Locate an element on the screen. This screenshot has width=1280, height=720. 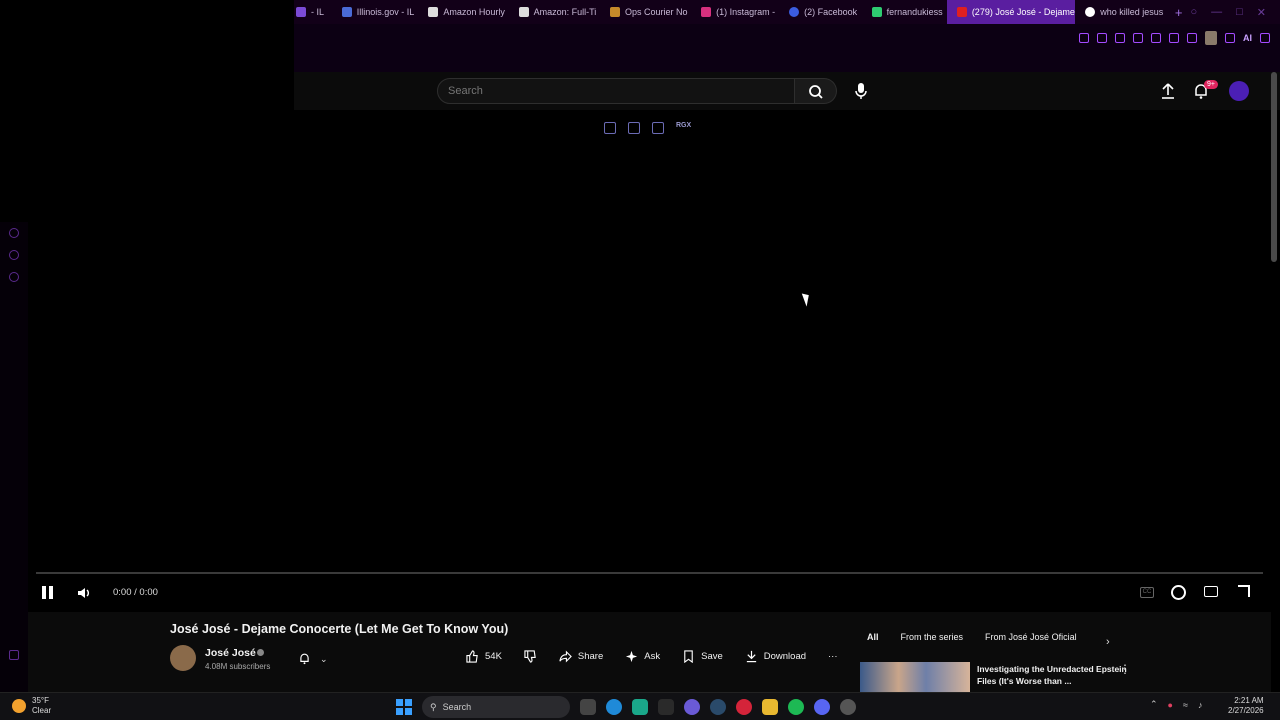
upload-icon is located at coordinates (1168, 91).